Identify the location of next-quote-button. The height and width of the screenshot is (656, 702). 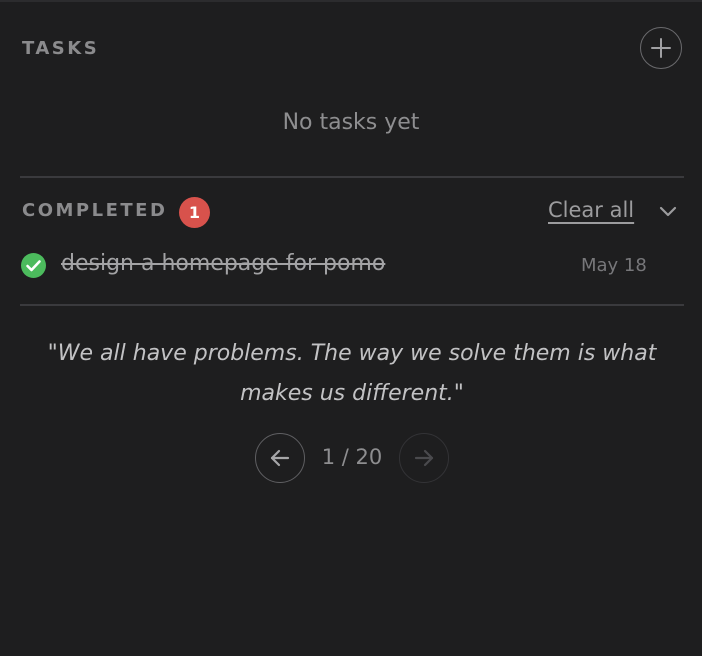
(424, 458).